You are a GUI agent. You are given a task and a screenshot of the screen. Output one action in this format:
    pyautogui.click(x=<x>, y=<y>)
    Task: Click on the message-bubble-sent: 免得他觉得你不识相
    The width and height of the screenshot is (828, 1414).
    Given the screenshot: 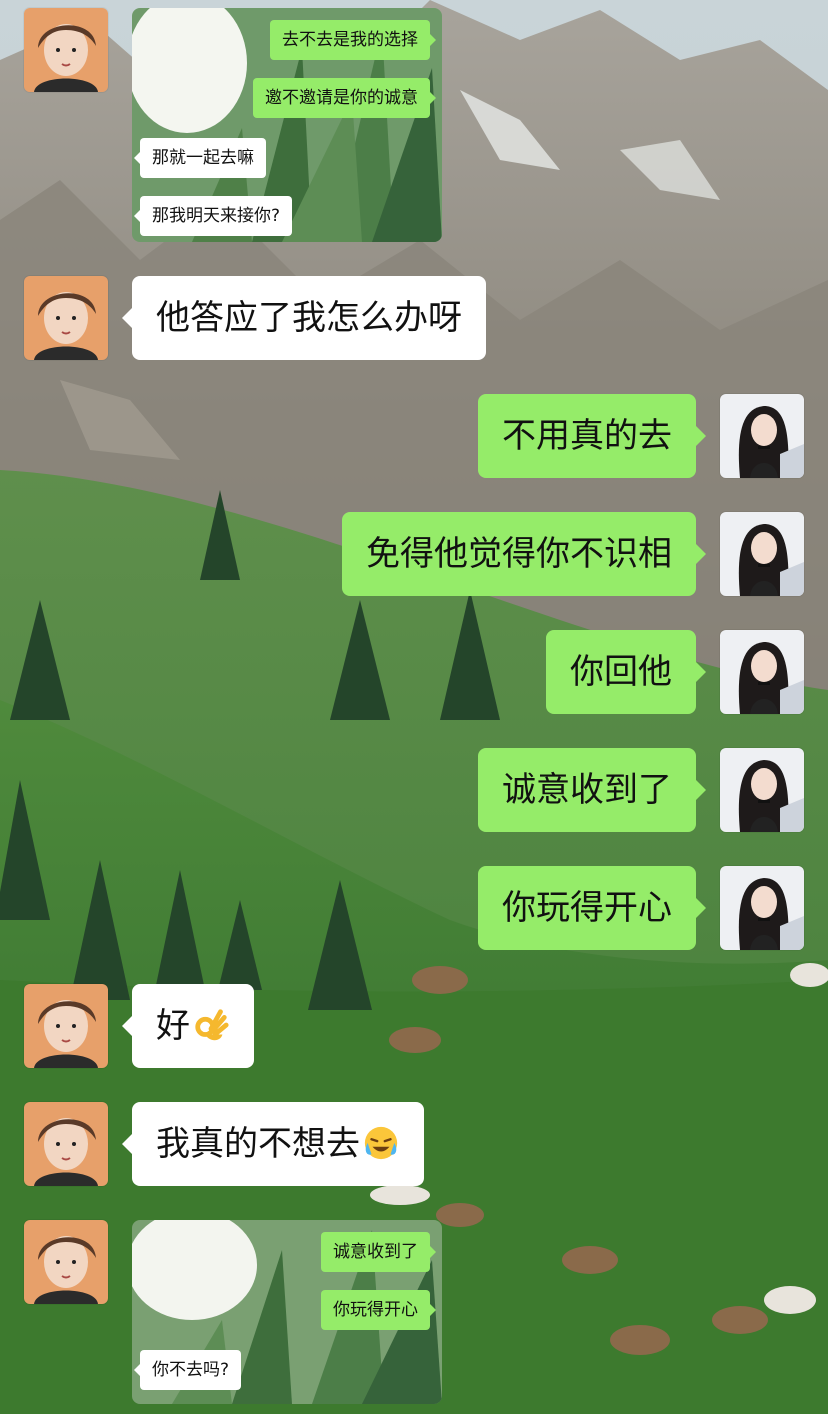 What is the action you would take?
    pyautogui.click(x=524, y=554)
    